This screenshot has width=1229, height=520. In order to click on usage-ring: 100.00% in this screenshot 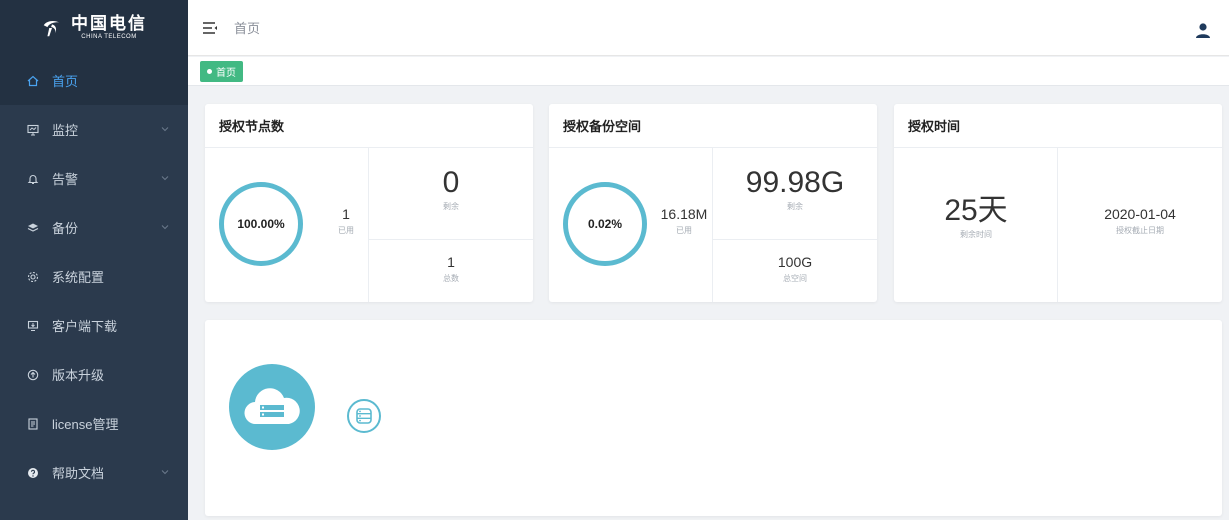, I will do `click(261, 224)`.